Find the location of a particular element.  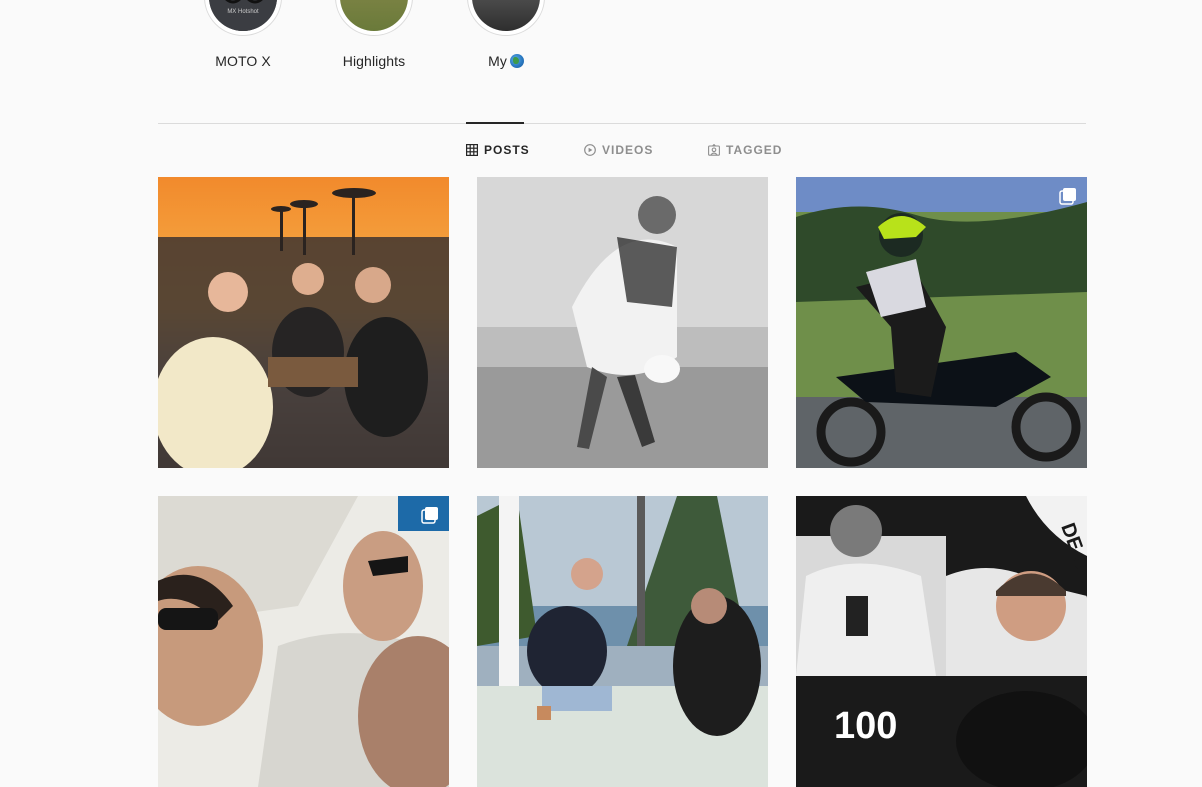

highlight-thumb-text: MX Hotshot is located at coordinates (243, 12).